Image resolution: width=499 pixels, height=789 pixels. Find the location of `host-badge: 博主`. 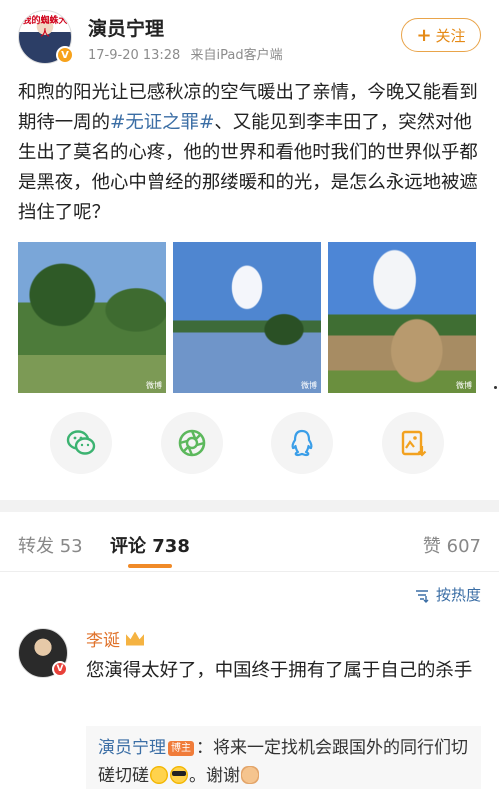

host-badge: 博主 is located at coordinates (181, 748).